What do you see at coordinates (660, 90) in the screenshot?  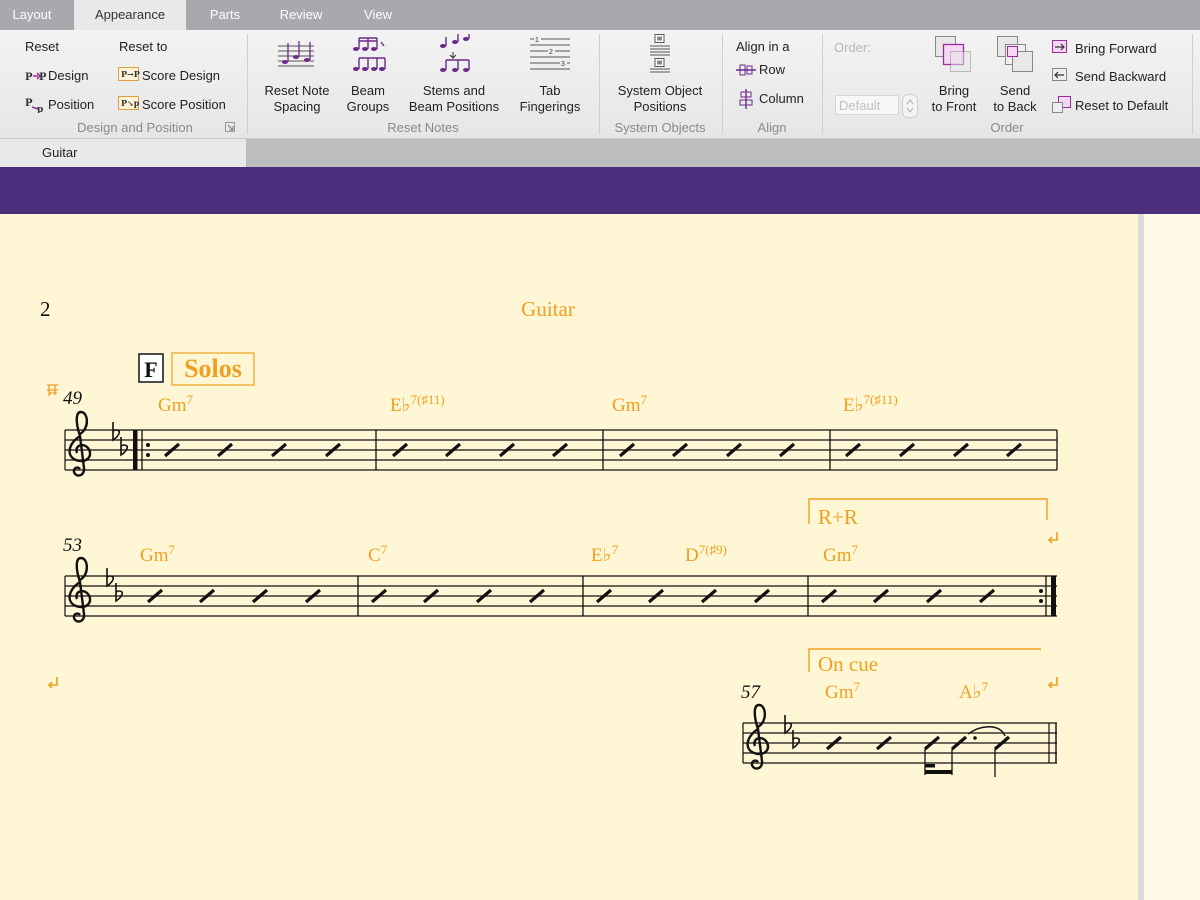 I see `system-object-line1: System Object` at bounding box center [660, 90].